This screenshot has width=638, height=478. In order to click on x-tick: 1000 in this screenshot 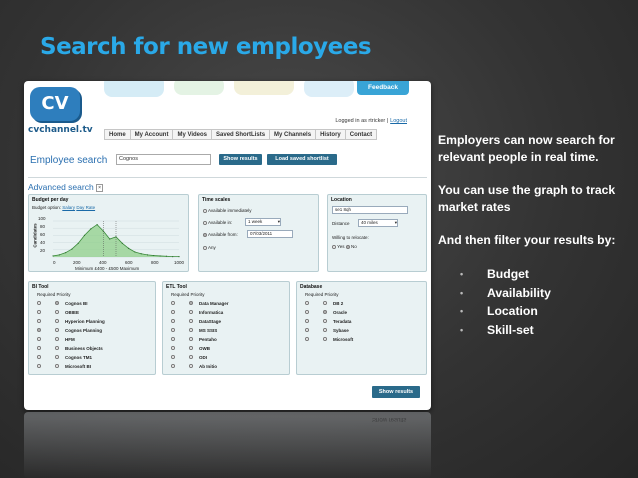, I will do `click(179, 262)`.